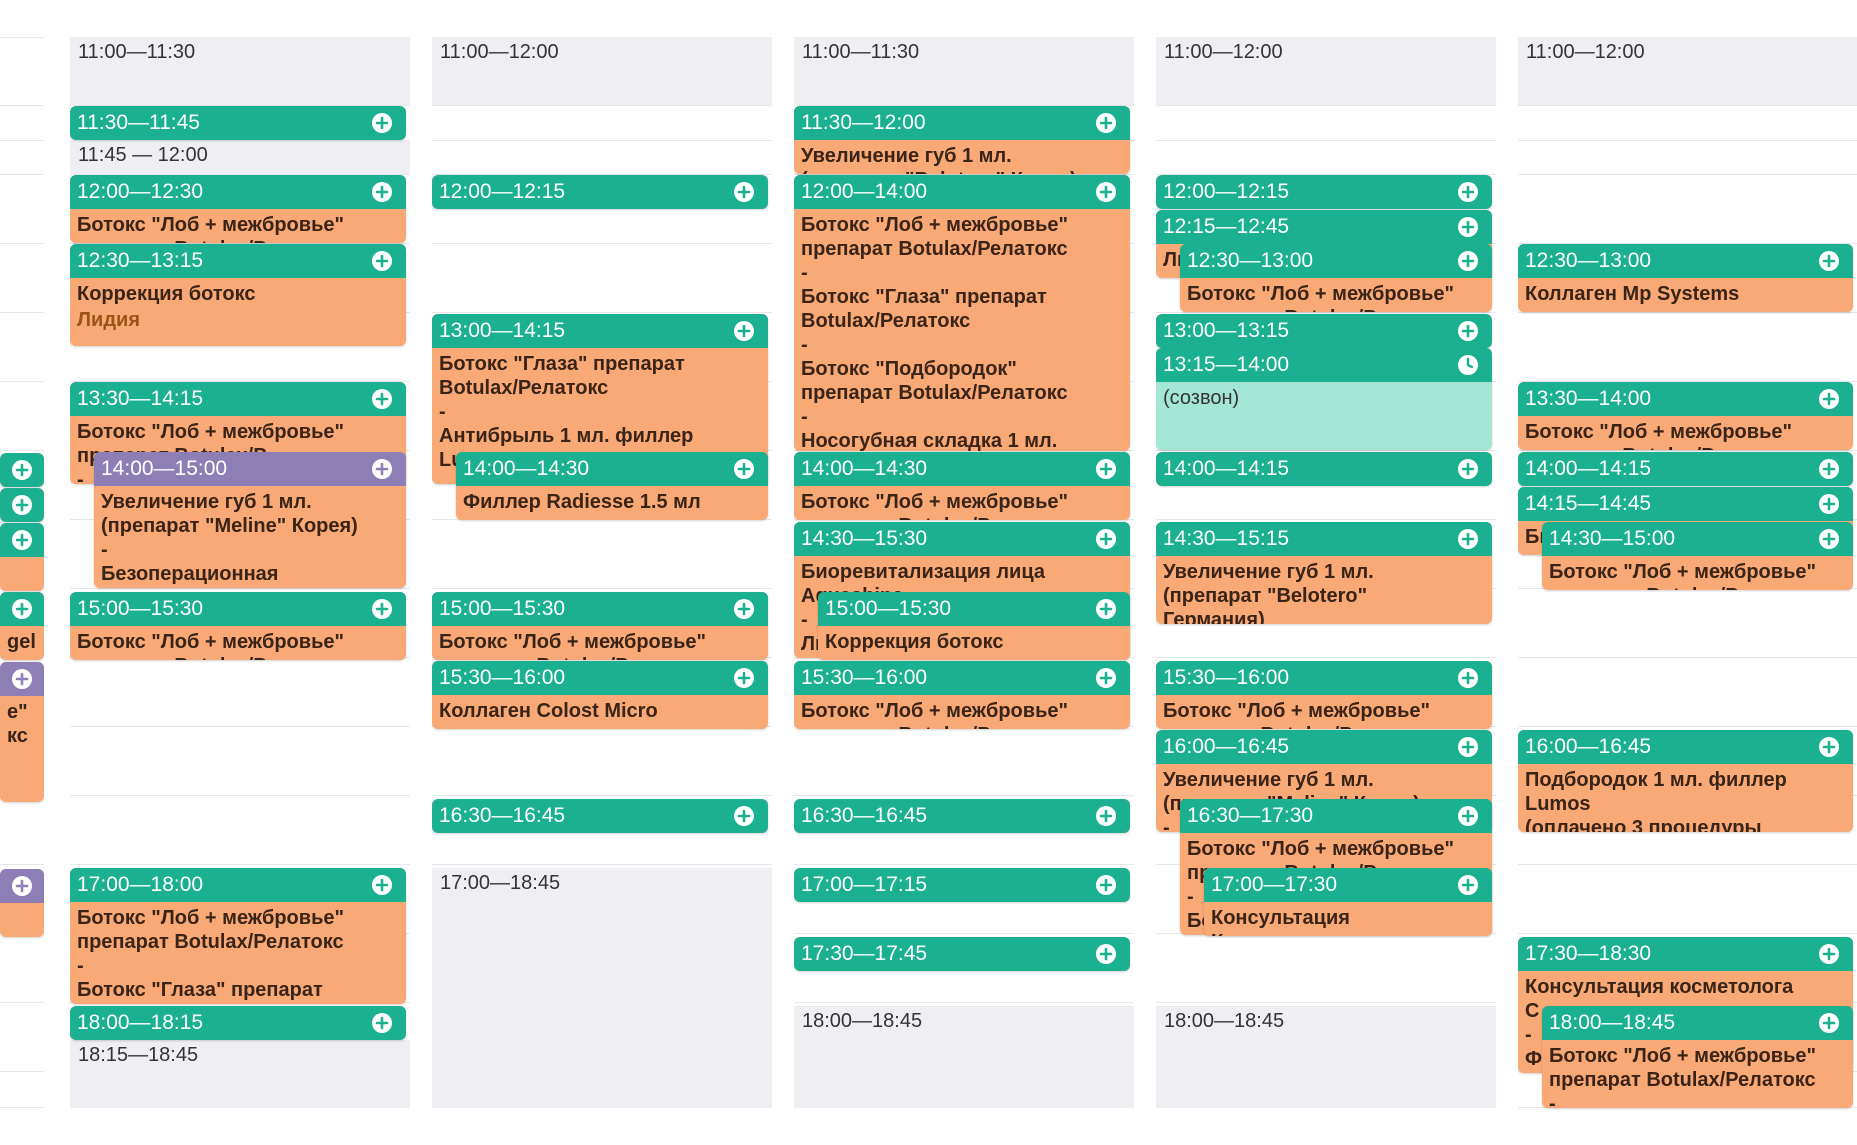 The image size is (1857, 1145). Describe the element at coordinates (1468, 365) in the screenshot. I see `clock-icon` at that location.